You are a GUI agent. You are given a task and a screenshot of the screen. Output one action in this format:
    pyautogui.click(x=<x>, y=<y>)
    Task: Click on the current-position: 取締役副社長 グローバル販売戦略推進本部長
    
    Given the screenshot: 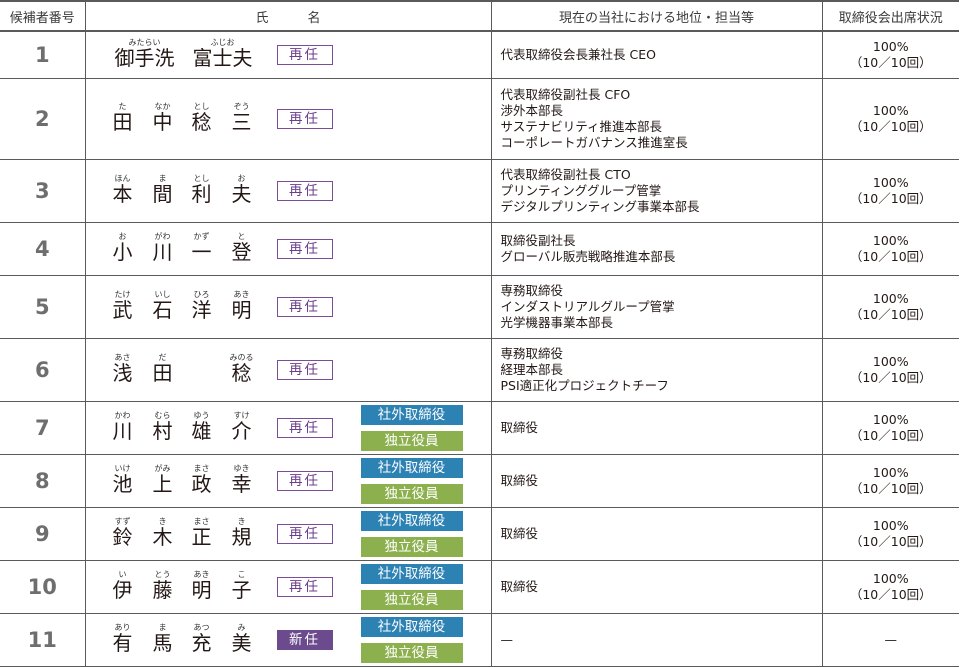 What is the action you would take?
    pyautogui.click(x=656, y=249)
    